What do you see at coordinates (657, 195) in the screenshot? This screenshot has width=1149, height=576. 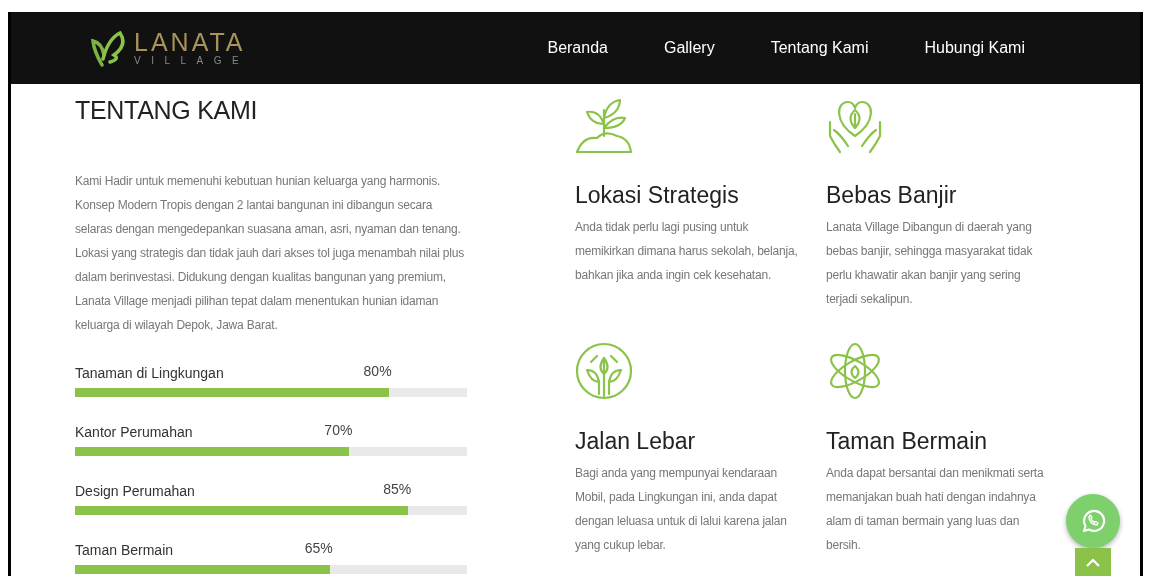 I see `feature-title: Lokasi Strategis` at bounding box center [657, 195].